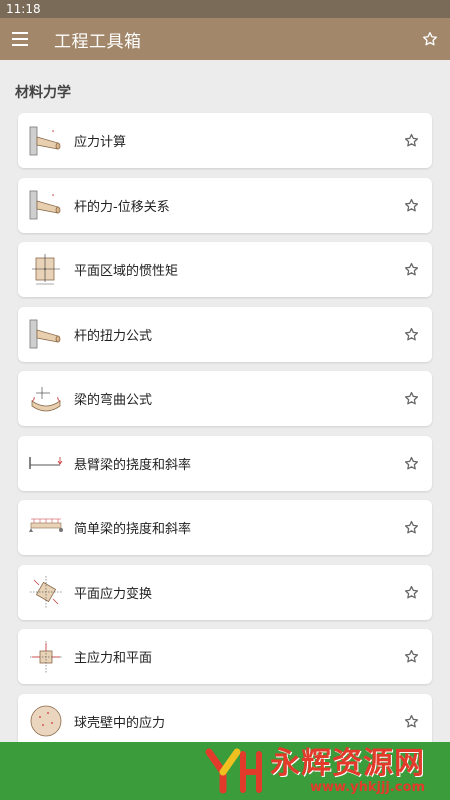 The image size is (450, 800). Describe the element at coordinates (235, 771) in the screenshot. I see `yh-logo-icon` at that location.